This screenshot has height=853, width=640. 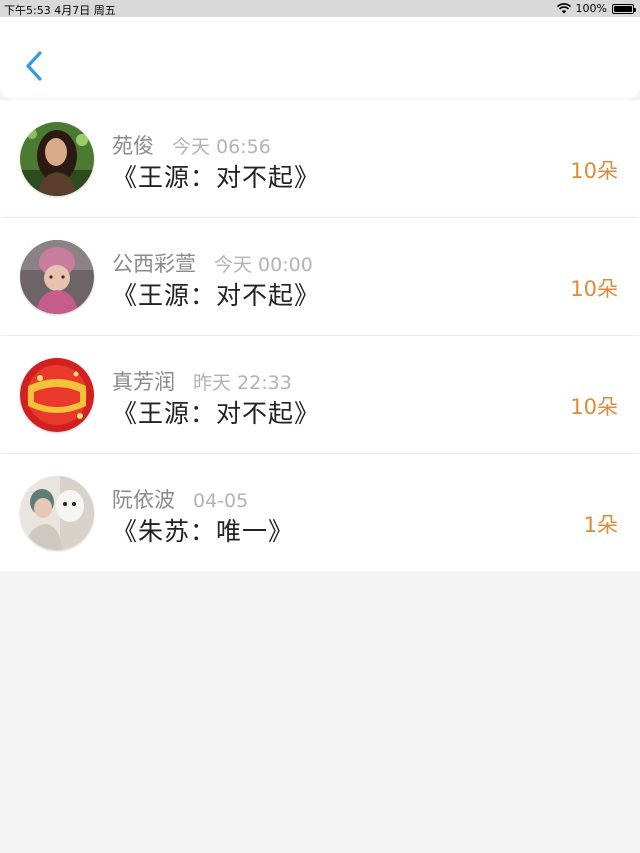 I want to click on status-indicators: 100%, so click(x=596, y=8).